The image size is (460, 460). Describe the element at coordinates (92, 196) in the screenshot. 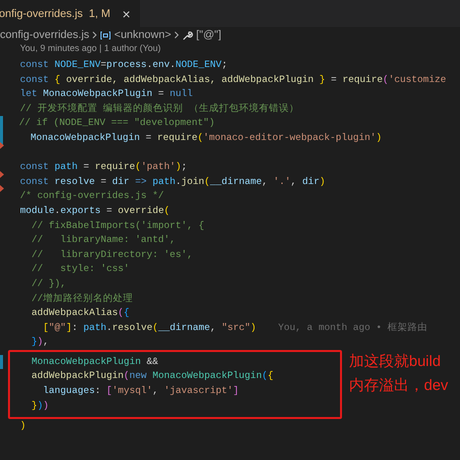

I see `code-line: /* config-overrides.js */` at that location.